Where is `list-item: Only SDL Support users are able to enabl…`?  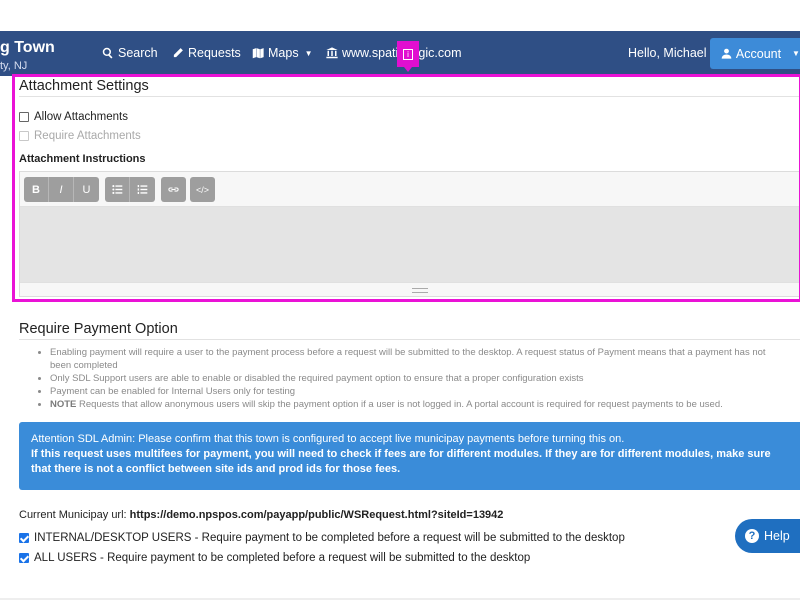 list-item: Only SDL Support users are able to enabl… is located at coordinates (419, 378).